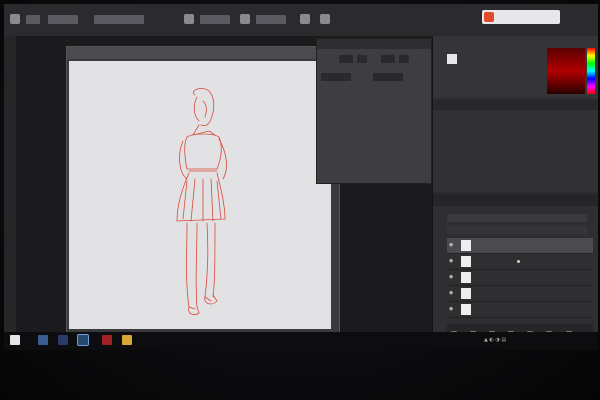 Image resolution: width=600 pixels, height=400 pixels. Describe the element at coordinates (440, 114) in the screenshot. I see `properties-title` at that location.